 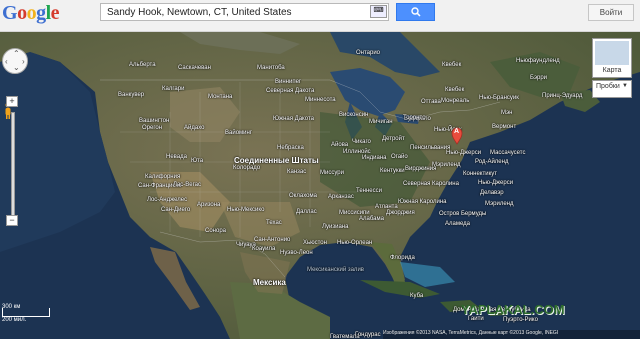 I want to click on map-label: Делавэр, so click(x=492, y=193).